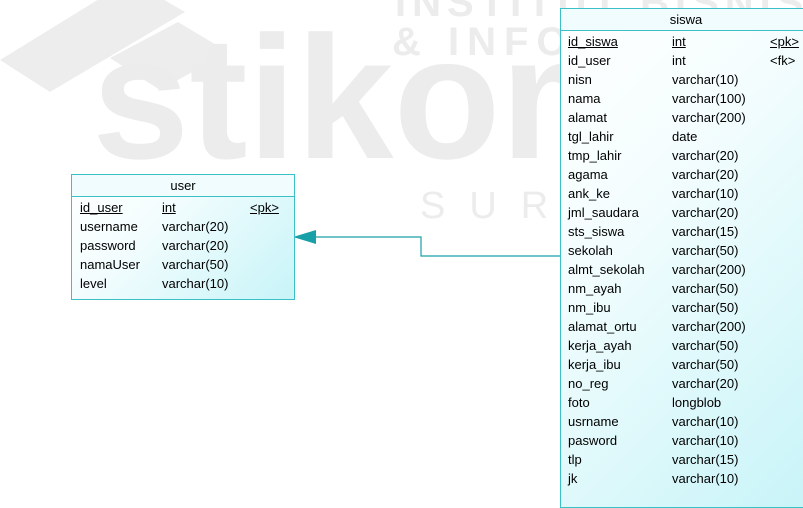 The image size is (803, 508). What do you see at coordinates (685, 136) in the screenshot?
I see `column-type: date` at bounding box center [685, 136].